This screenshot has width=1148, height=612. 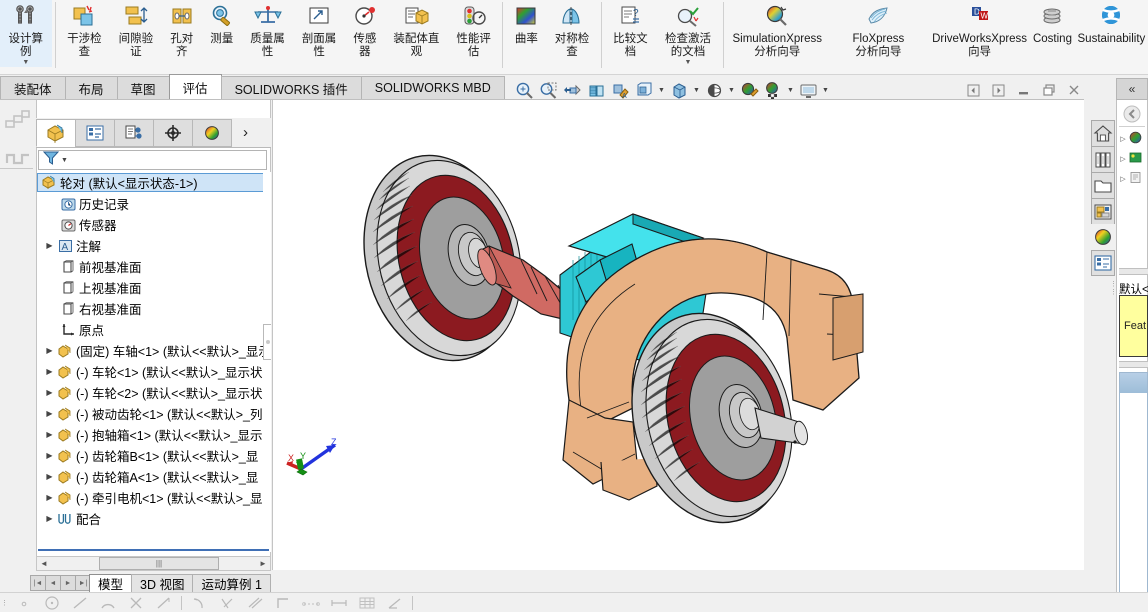 I want to click on dimension-line-icon, so click(x=164, y=603).